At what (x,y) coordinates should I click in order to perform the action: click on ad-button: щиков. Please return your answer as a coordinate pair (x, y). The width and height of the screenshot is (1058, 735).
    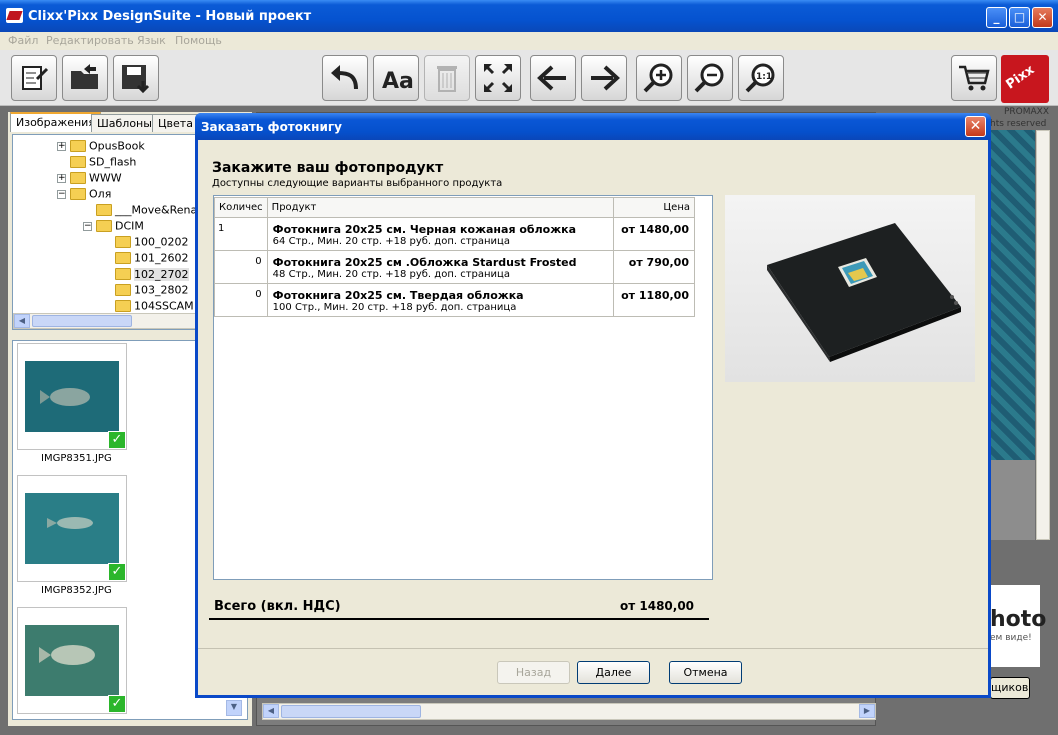
    Looking at the image, I should click on (1010, 688).